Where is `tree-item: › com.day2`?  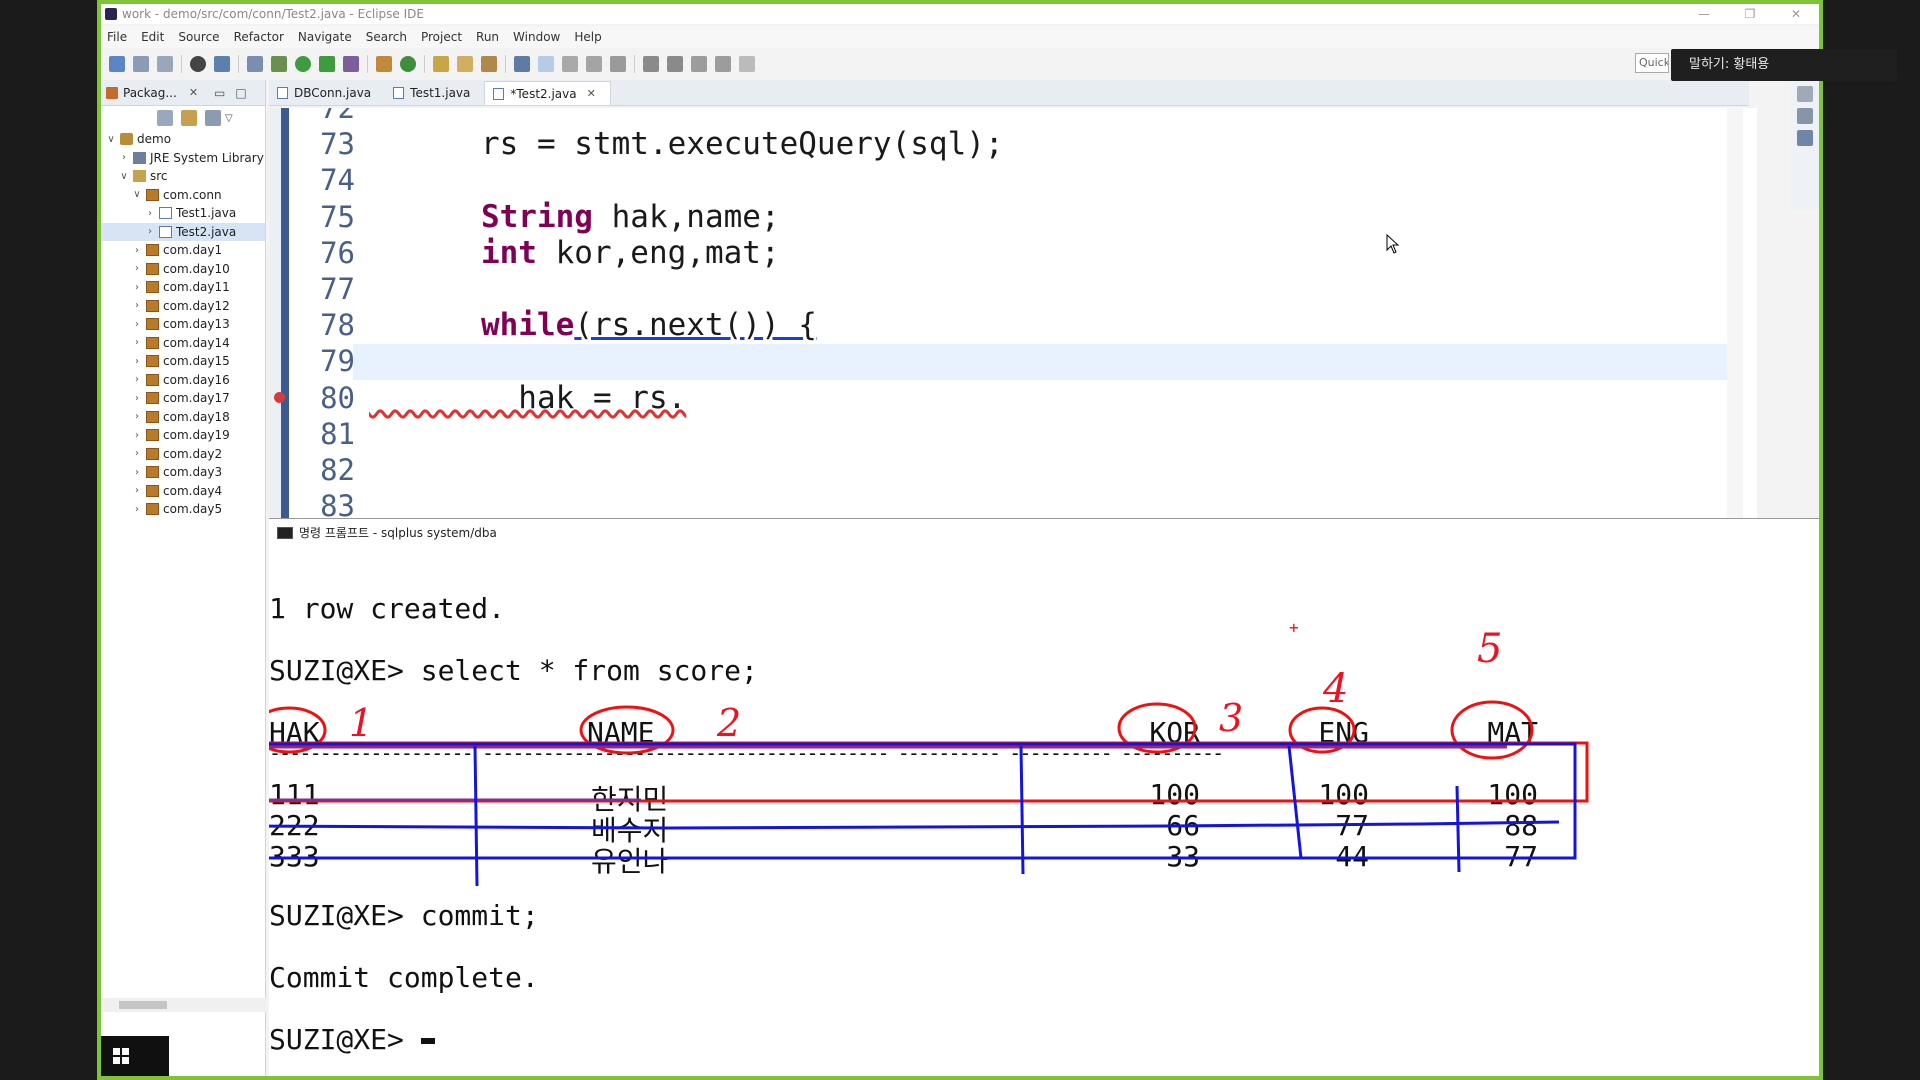
tree-item: › com.day2 is located at coordinates (183, 454).